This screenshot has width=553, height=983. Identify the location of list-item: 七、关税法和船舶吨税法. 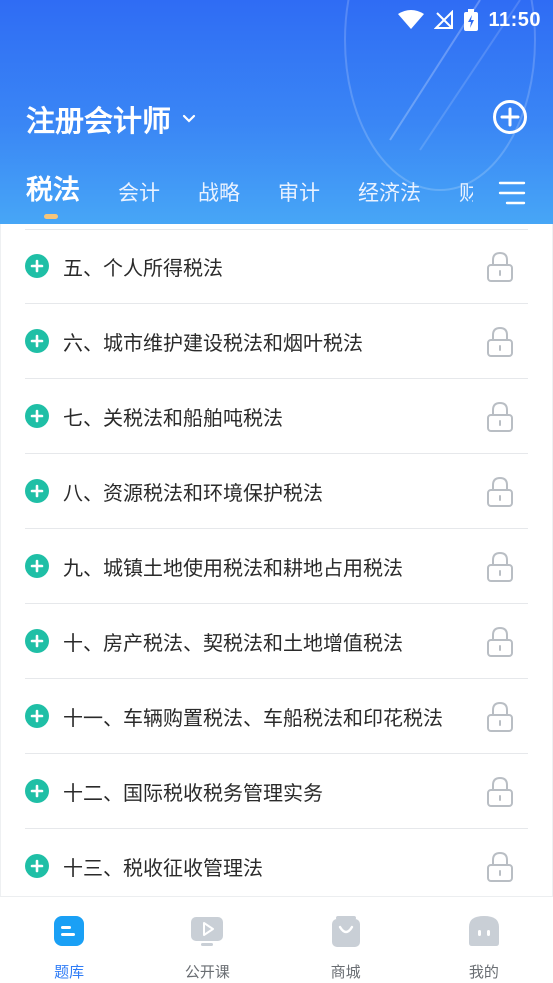
(276, 416).